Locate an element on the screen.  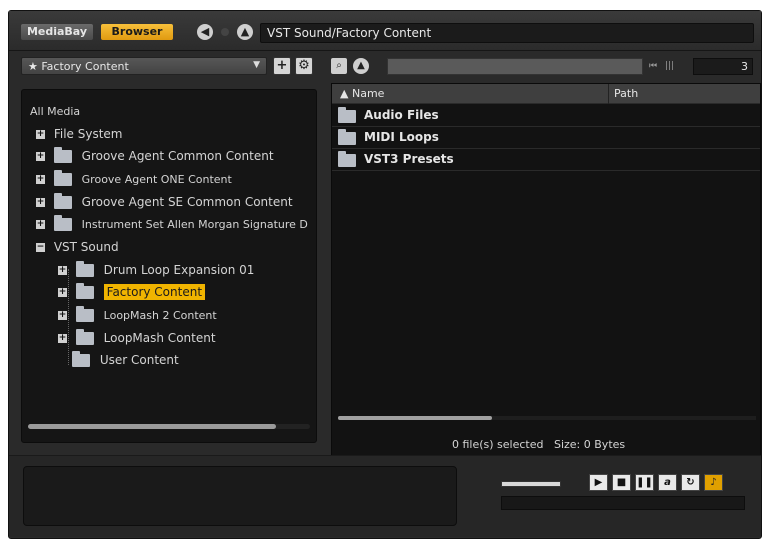
tree-label-selected: Factory Content is located at coordinates (154, 292).